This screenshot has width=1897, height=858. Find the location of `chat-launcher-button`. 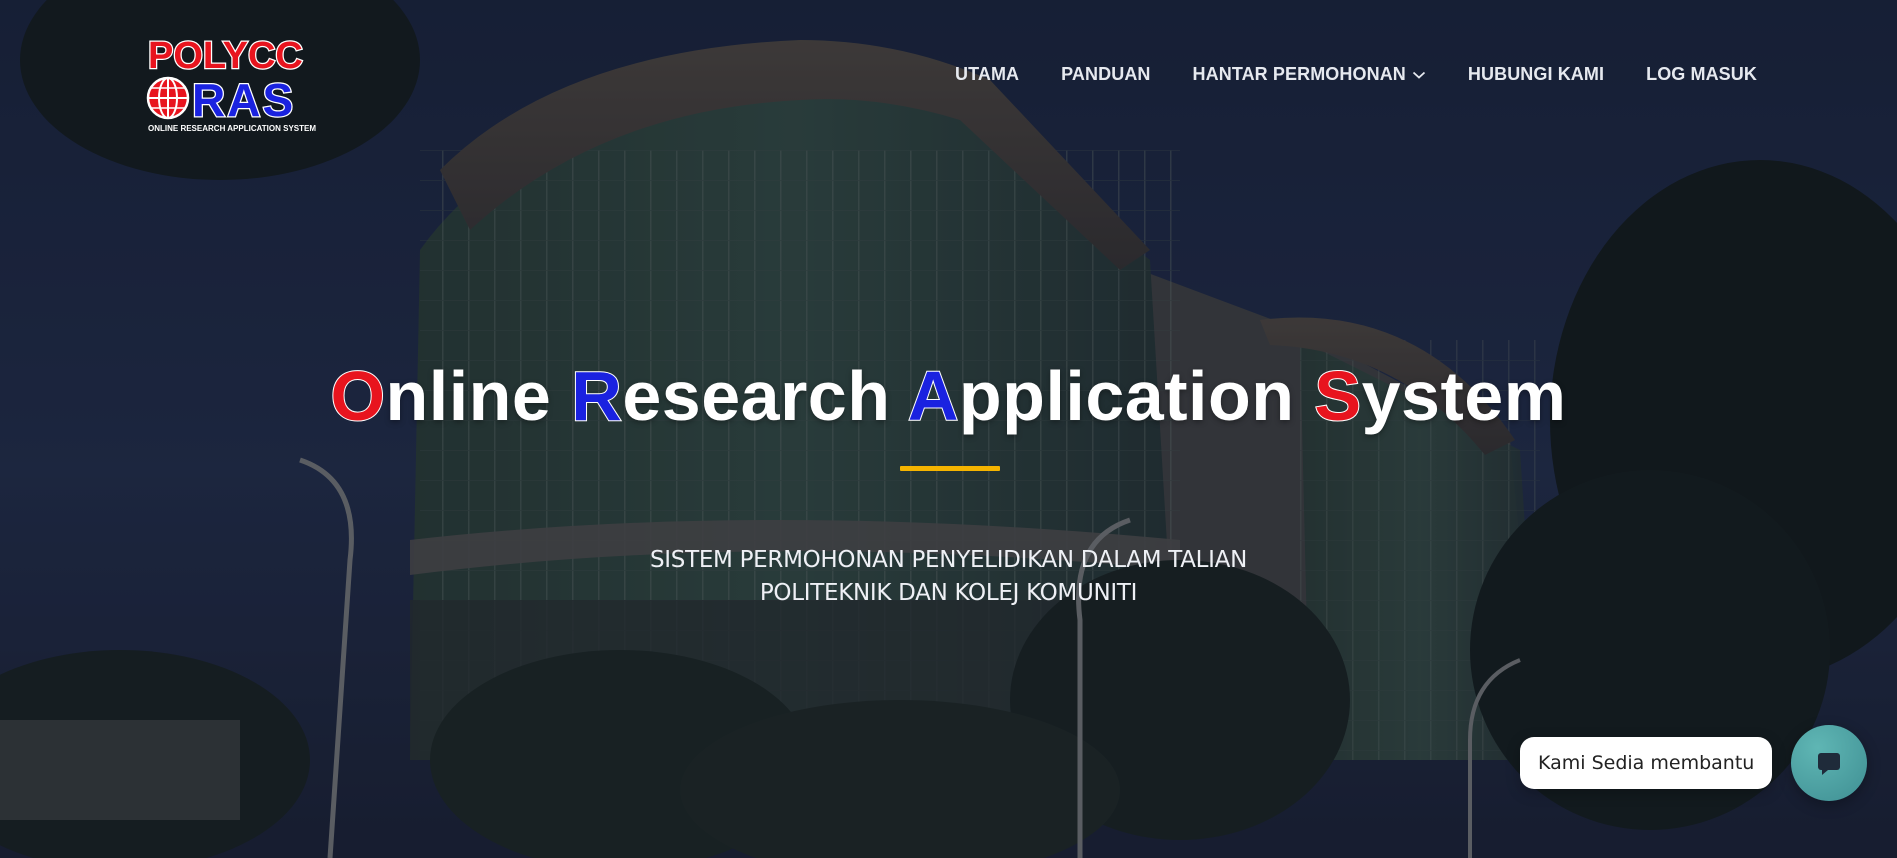

chat-launcher-button is located at coordinates (1829, 763).